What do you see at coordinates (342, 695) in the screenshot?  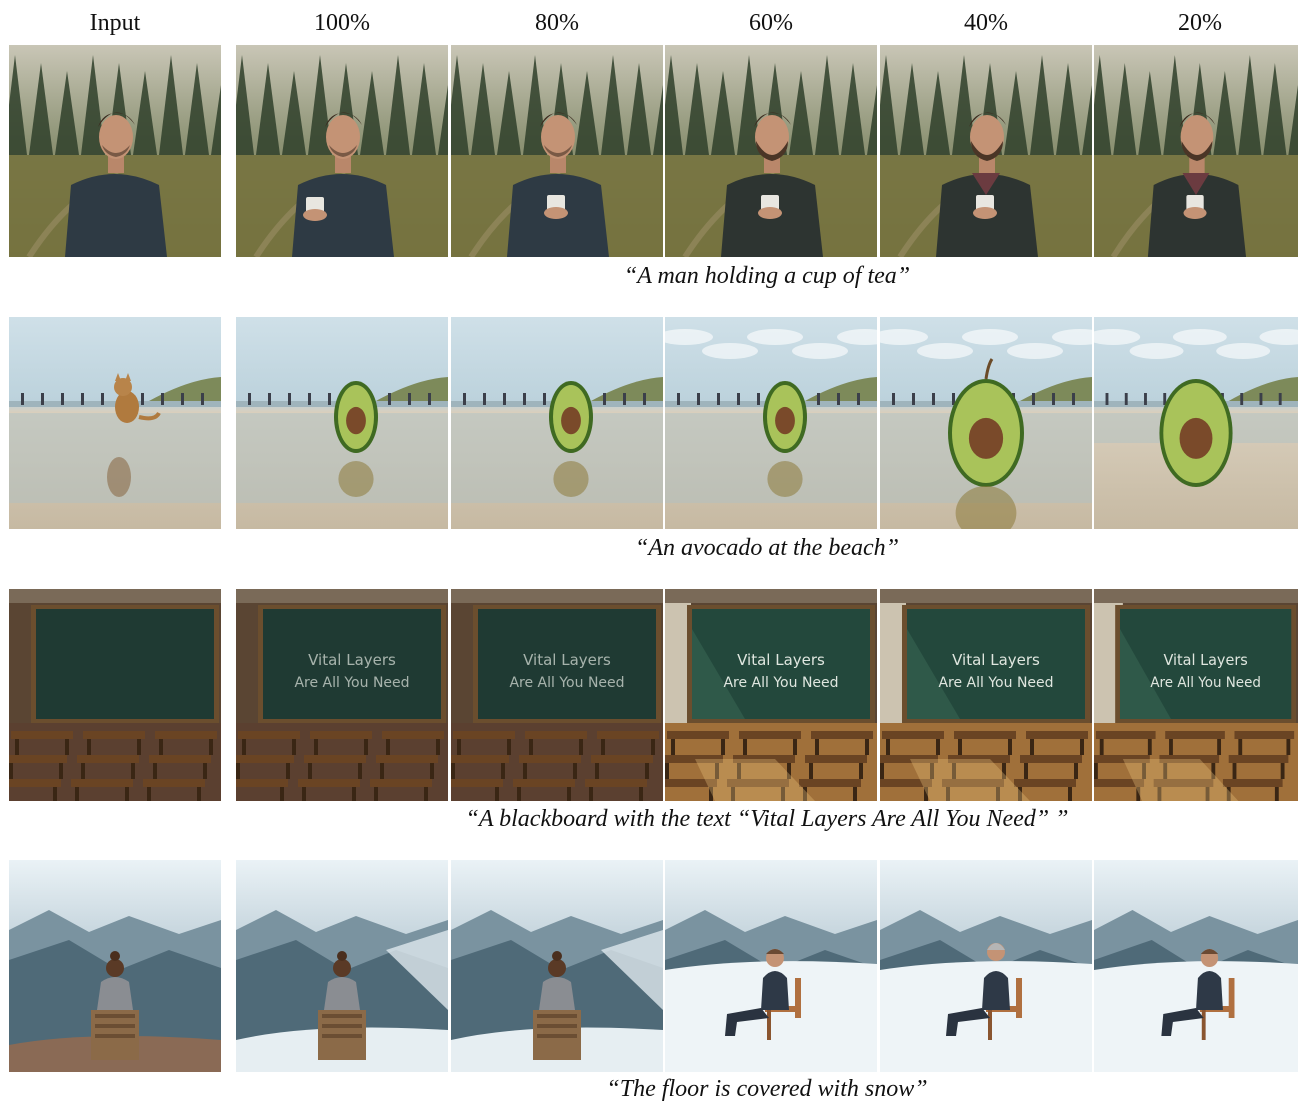 I see `image-row-3-col-2: Vital Layers Are All You Need` at bounding box center [342, 695].